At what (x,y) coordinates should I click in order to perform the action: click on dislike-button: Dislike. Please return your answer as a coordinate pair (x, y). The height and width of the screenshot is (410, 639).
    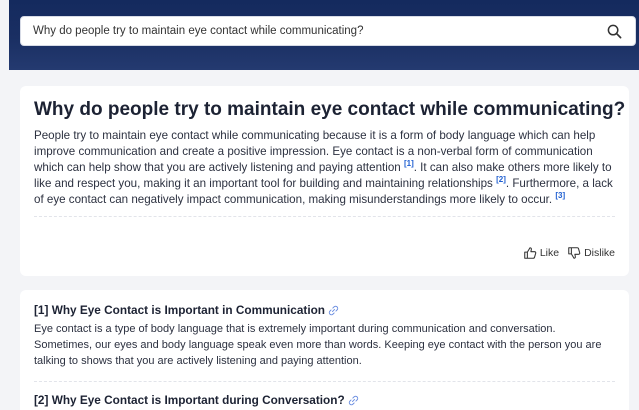
    Looking at the image, I should click on (591, 253).